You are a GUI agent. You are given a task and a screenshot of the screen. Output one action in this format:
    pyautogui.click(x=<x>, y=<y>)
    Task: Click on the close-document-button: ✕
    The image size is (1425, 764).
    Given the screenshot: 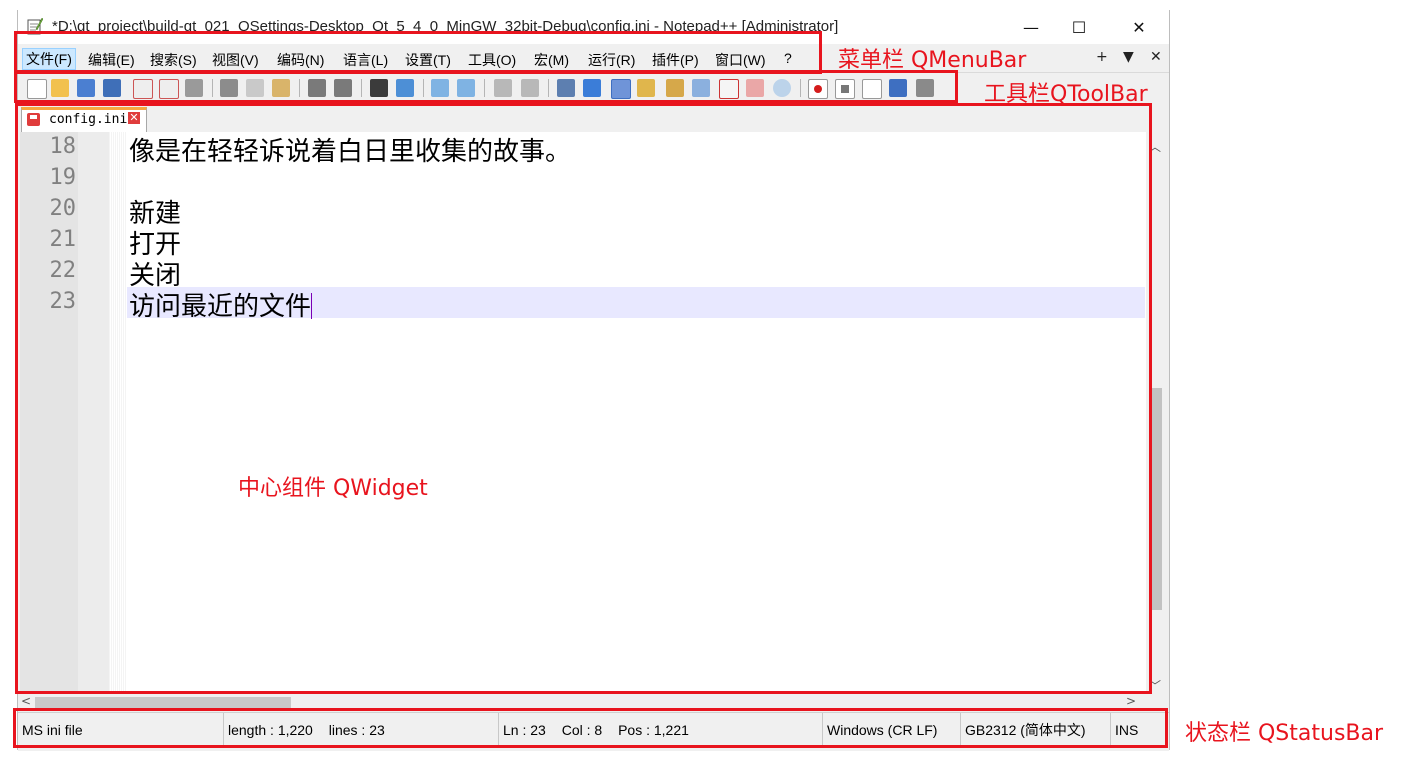 What is the action you would take?
    pyautogui.click(x=1156, y=57)
    